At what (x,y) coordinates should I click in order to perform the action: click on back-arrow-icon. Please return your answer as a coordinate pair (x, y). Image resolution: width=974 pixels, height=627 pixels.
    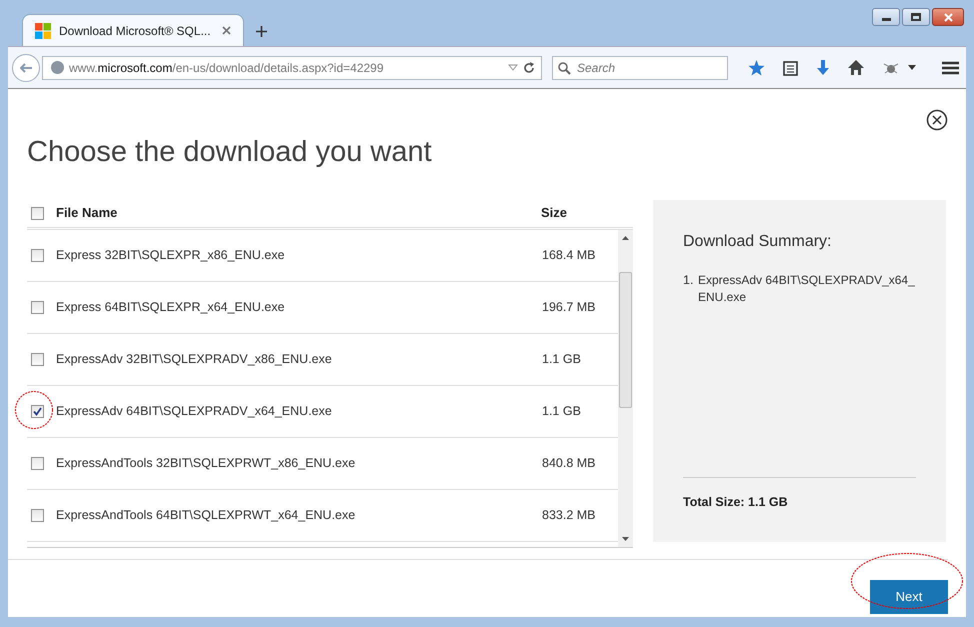
    Looking at the image, I should click on (26, 67).